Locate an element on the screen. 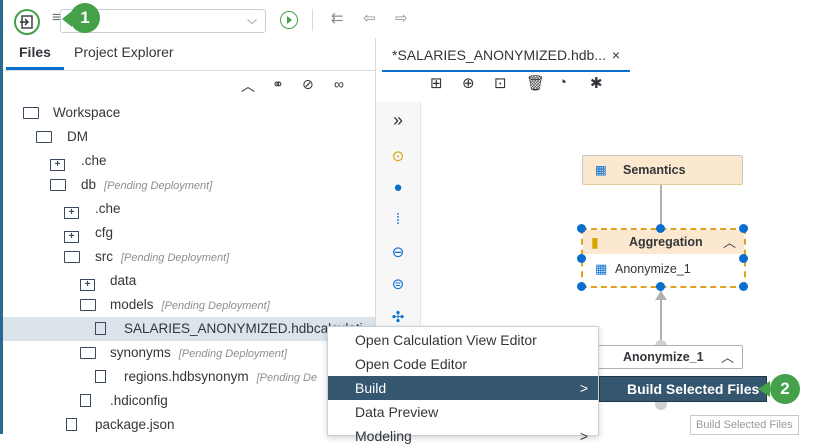 The height and width of the screenshot is (448, 825). tree-item-che: + .che is located at coordinates (189, 161).